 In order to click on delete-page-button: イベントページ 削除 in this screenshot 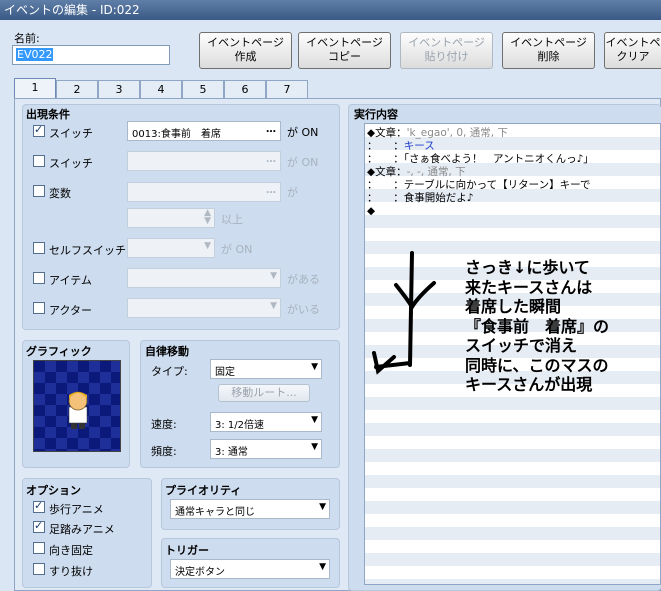, I will do `click(548, 50)`.